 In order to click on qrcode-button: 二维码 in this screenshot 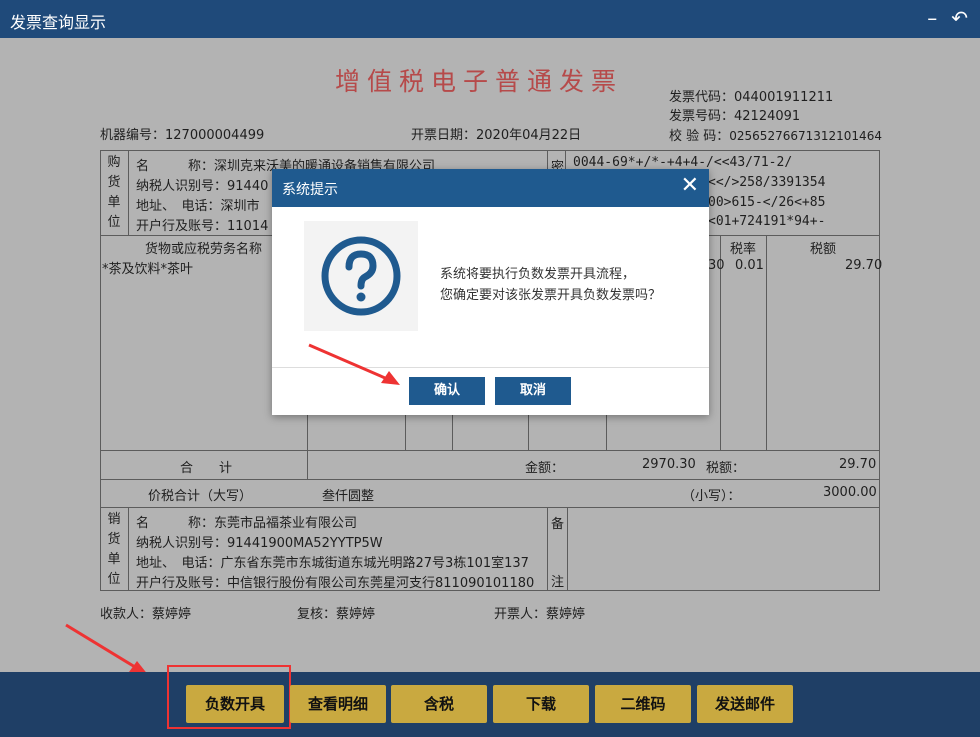, I will do `click(643, 704)`.